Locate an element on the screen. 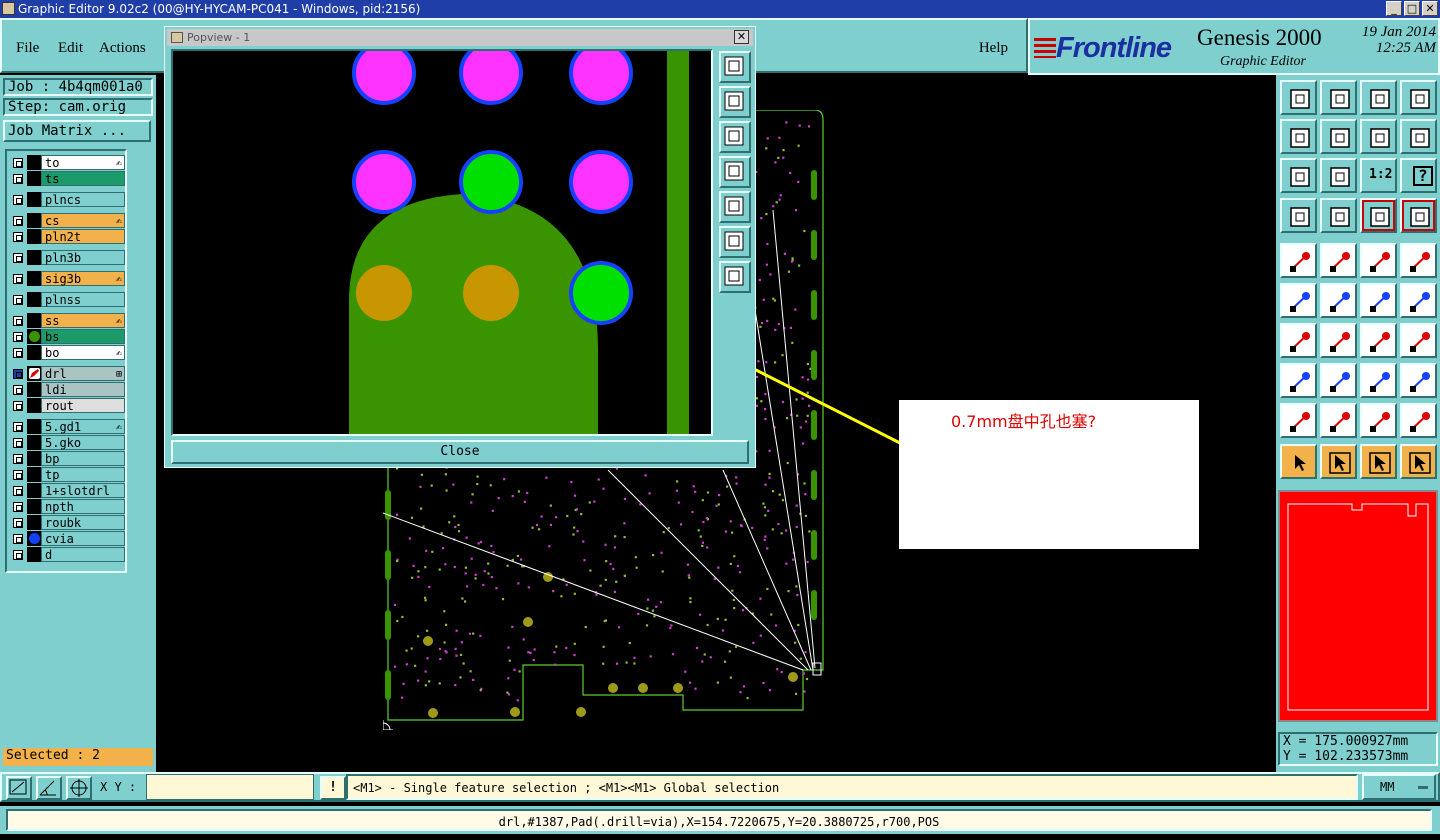 The height and width of the screenshot is (840, 1440). pan-left-icon is located at coordinates (735, 172).